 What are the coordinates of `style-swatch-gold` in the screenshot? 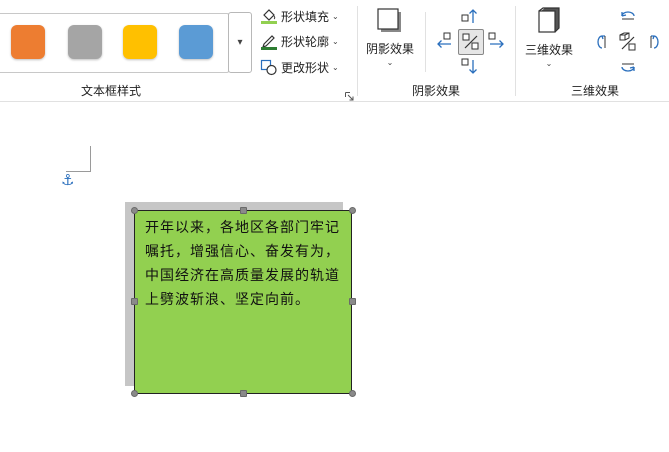 It's located at (140, 42).